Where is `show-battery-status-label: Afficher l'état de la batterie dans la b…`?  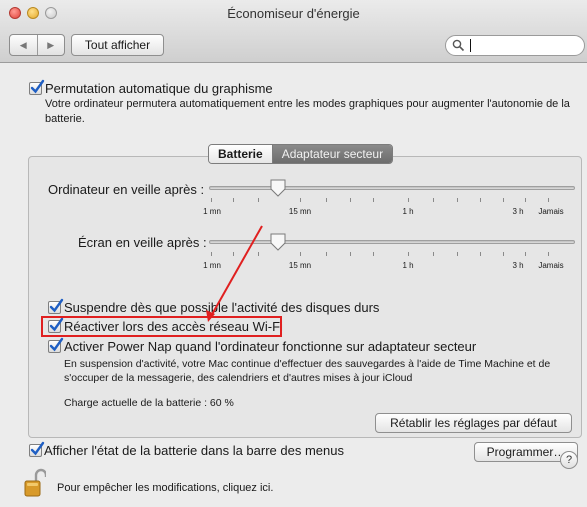
show-battery-status-label: Afficher l'état de la batterie dans la b… is located at coordinates (194, 450).